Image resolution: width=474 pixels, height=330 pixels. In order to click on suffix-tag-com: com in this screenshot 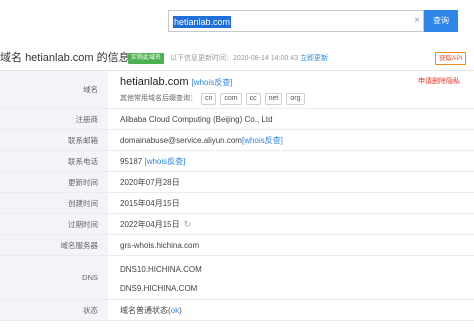, I will do `click(231, 99)`.